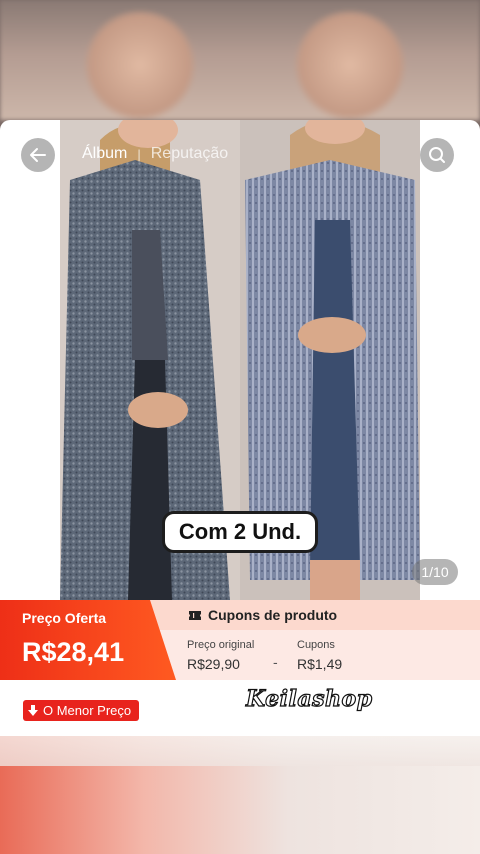 The width and height of the screenshot is (480, 854). I want to click on lowest-price-label: O Menor Preço, so click(87, 710).